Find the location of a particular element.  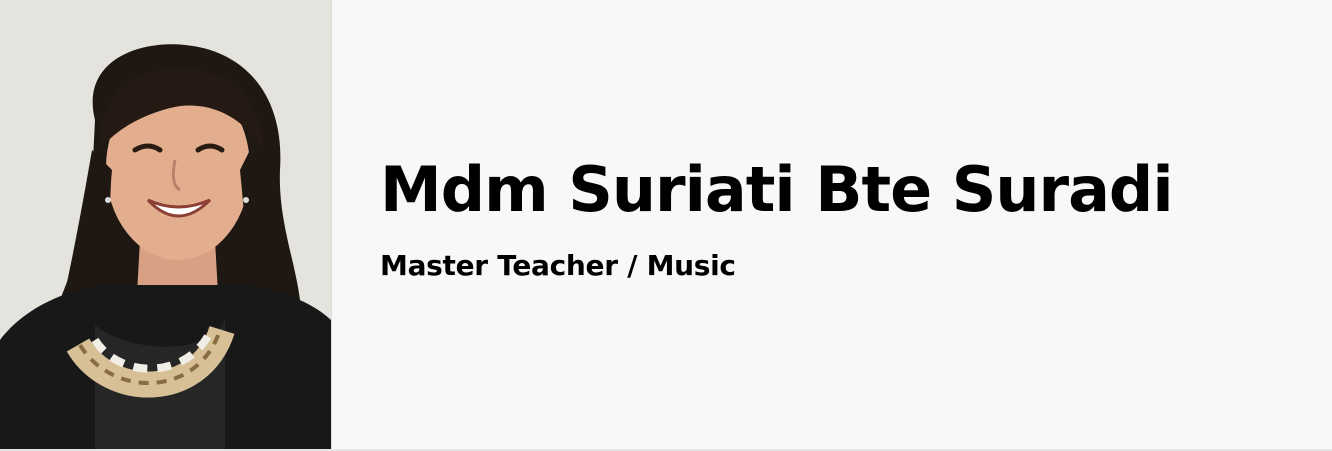

photo-divider is located at coordinates (331, 224).